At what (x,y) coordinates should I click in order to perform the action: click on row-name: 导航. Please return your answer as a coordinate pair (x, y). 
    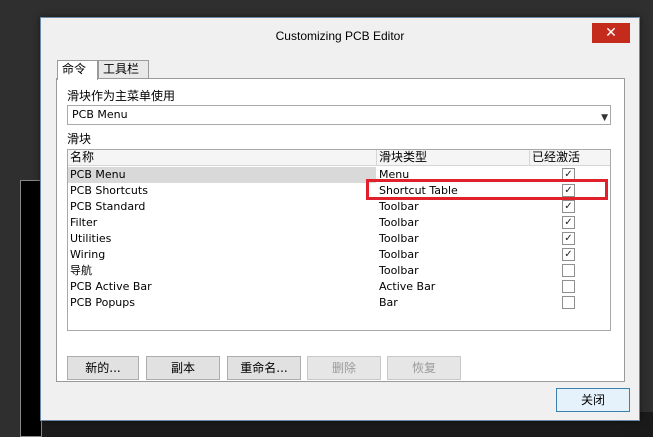
    Looking at the image, I should click on (81, 270).